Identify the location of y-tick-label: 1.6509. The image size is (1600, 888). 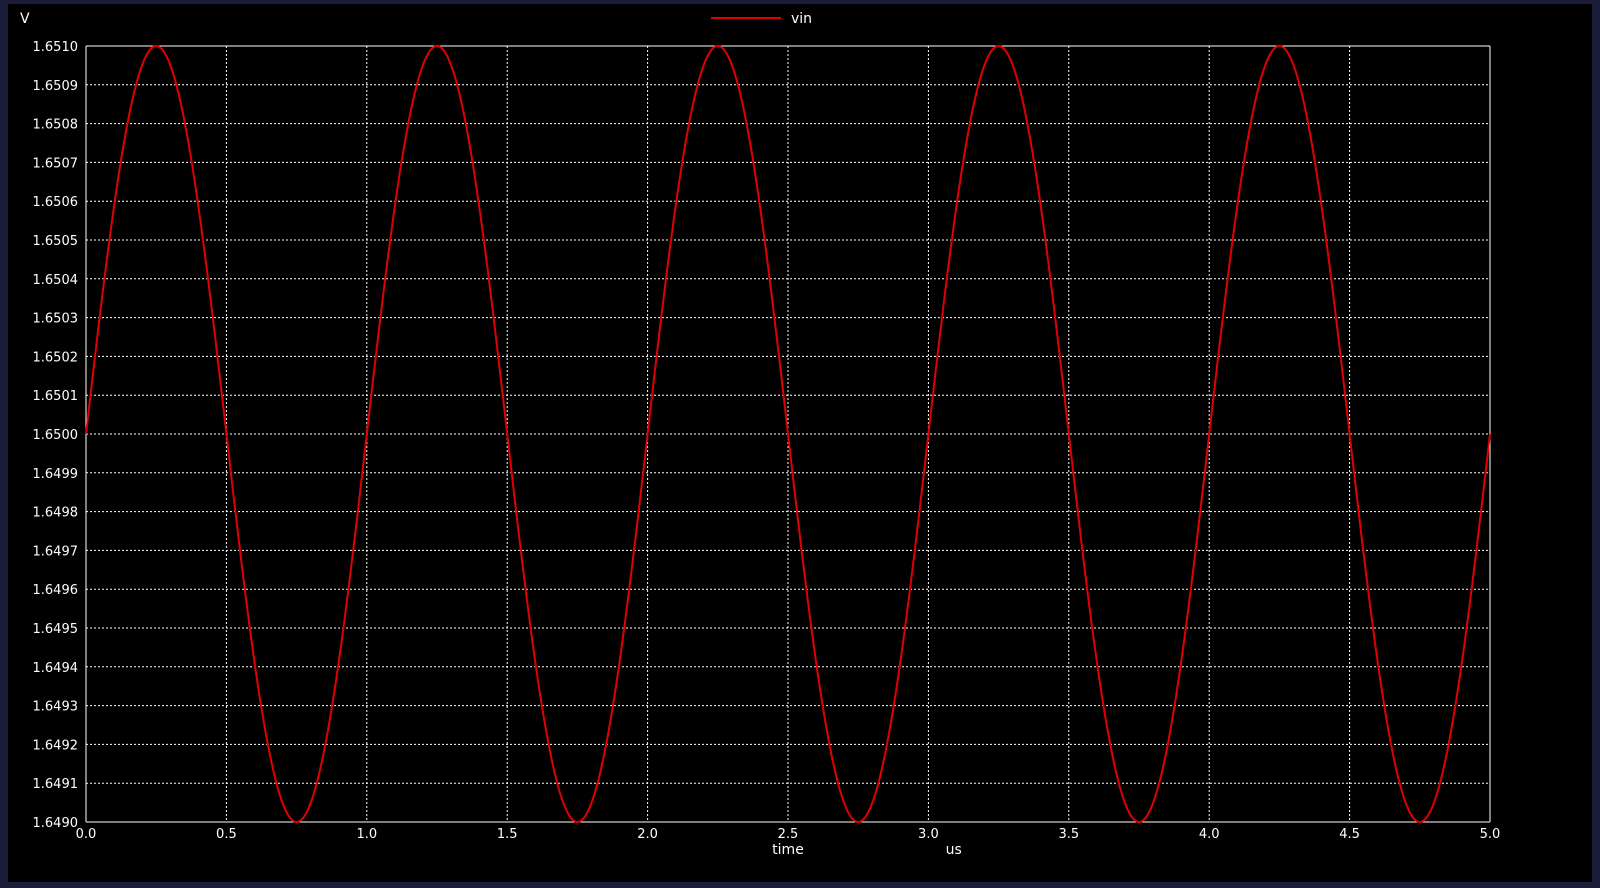
(56, 86).